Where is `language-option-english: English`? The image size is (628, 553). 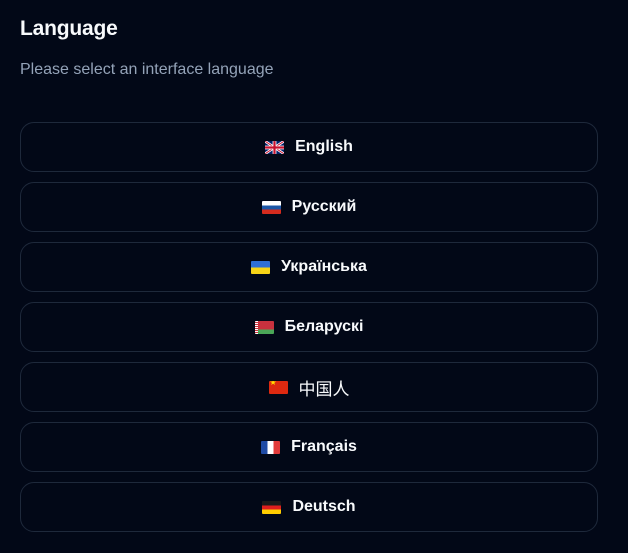 language-option-english: English is located at coordinates (309, 147).